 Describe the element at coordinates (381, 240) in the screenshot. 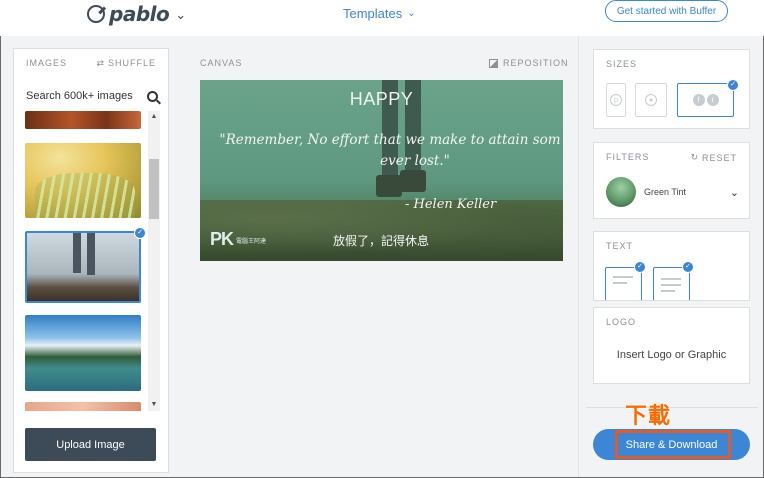

I see `canvas-caption-text: 放假了，記得休息` at that location.